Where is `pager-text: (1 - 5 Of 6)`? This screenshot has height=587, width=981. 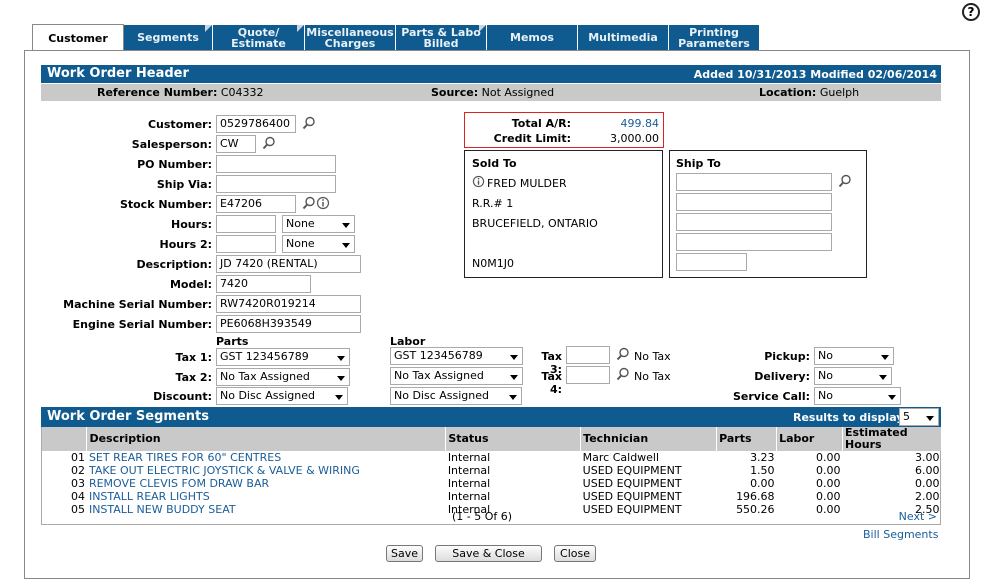 pager-text: (1 - 5 Of 6) is located at coordinates (482, 516).